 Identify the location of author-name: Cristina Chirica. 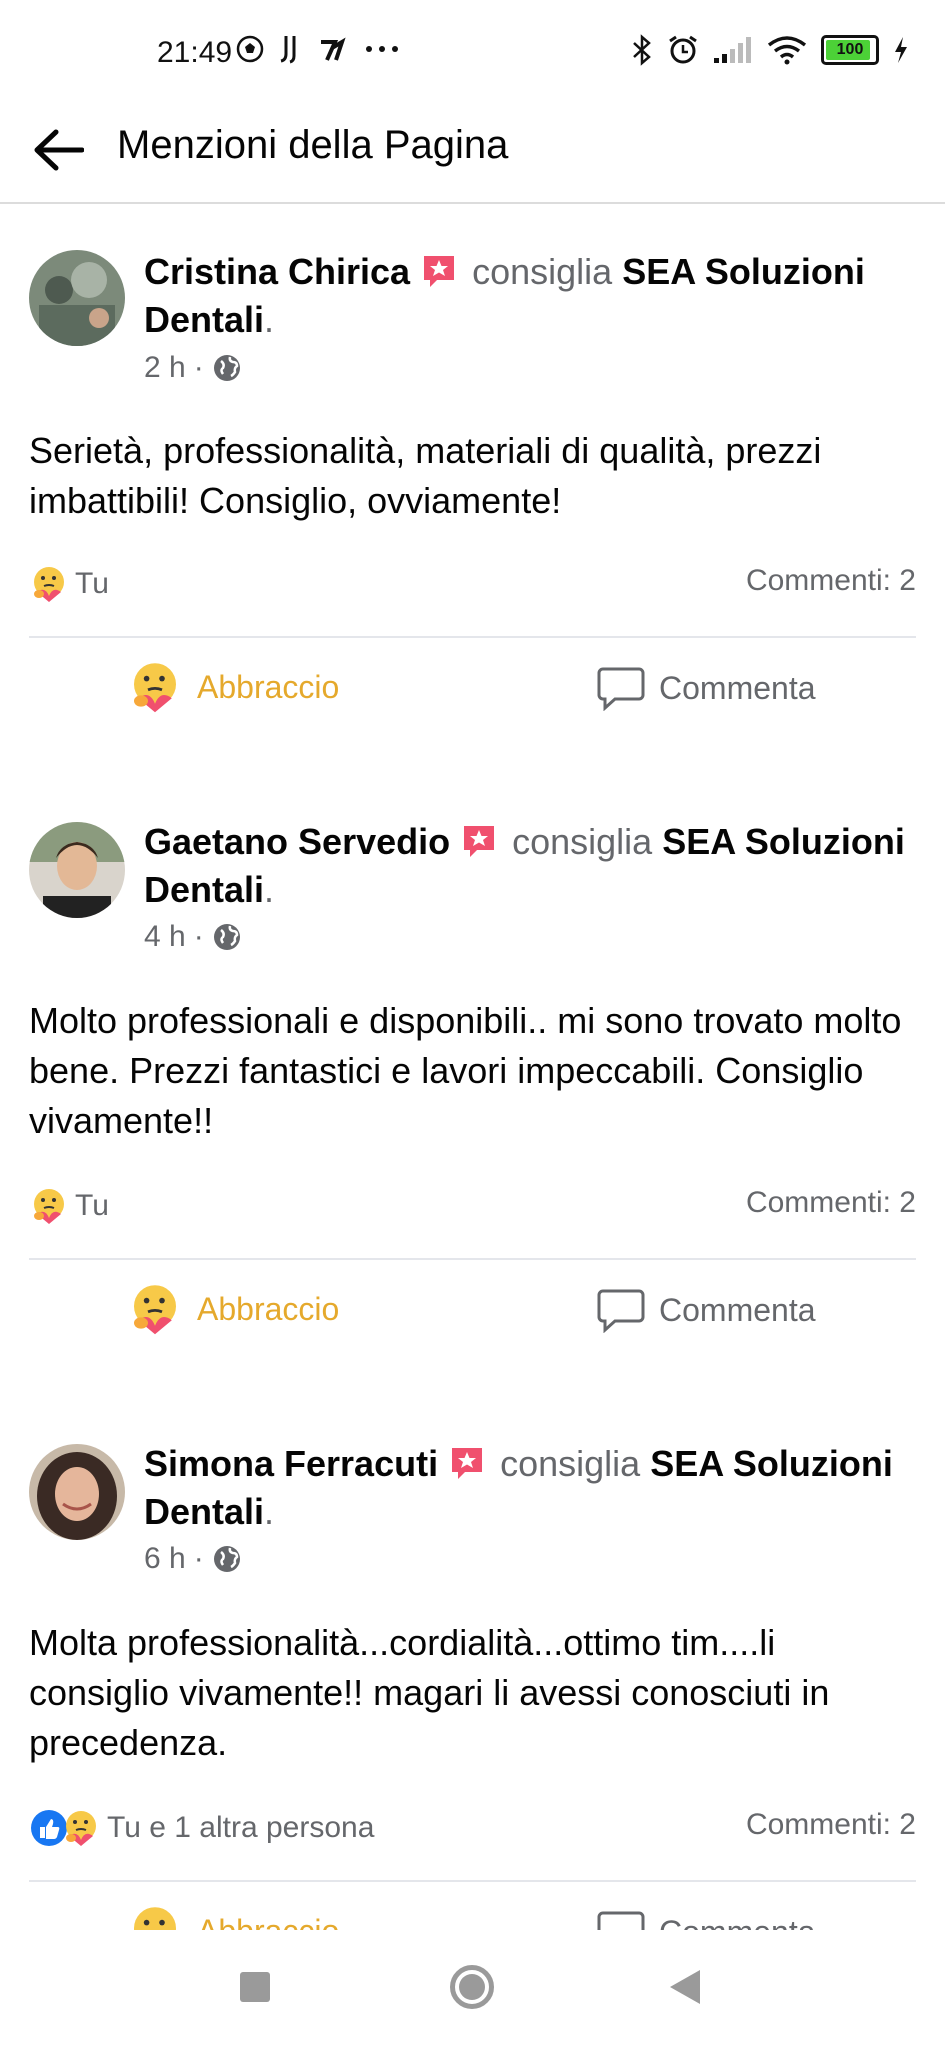
(277, 271).